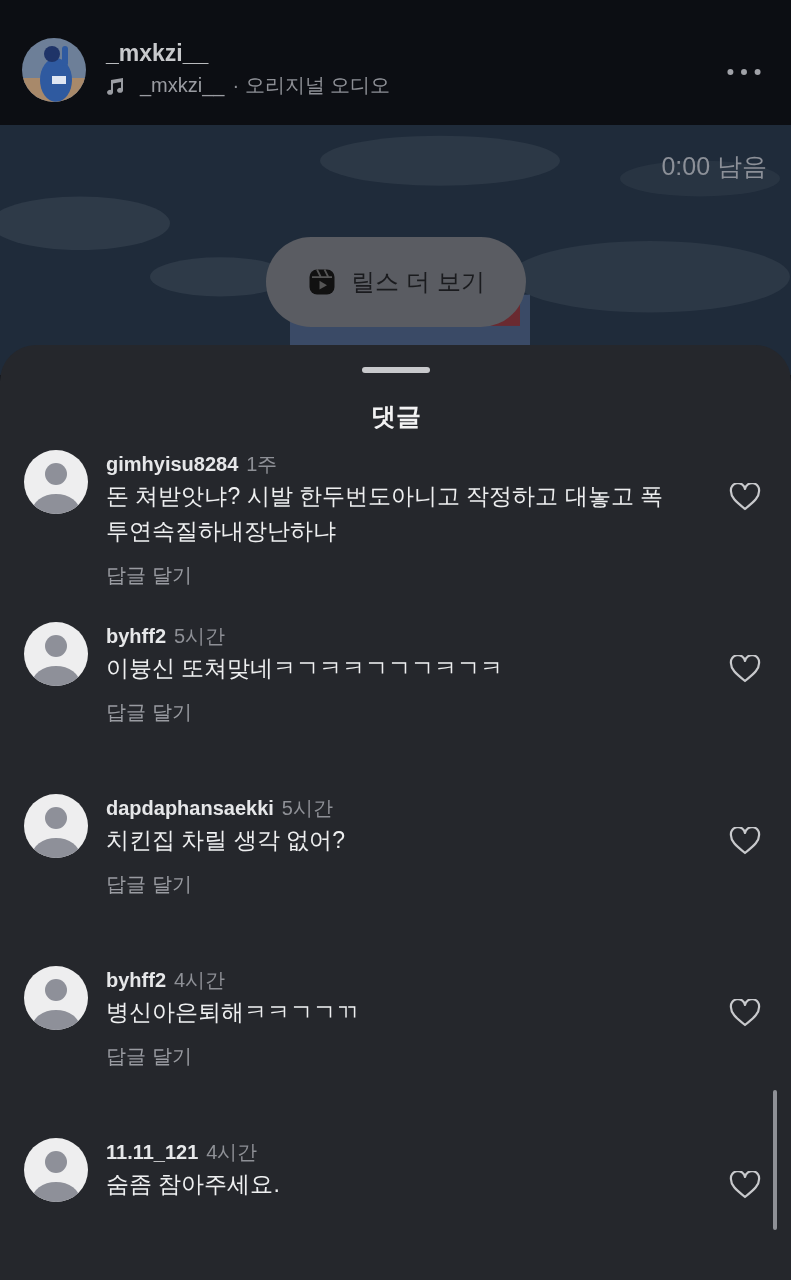 The image size is (791, 1280). I want to click on comment-username: 11.11_121, so click(152, 1152).